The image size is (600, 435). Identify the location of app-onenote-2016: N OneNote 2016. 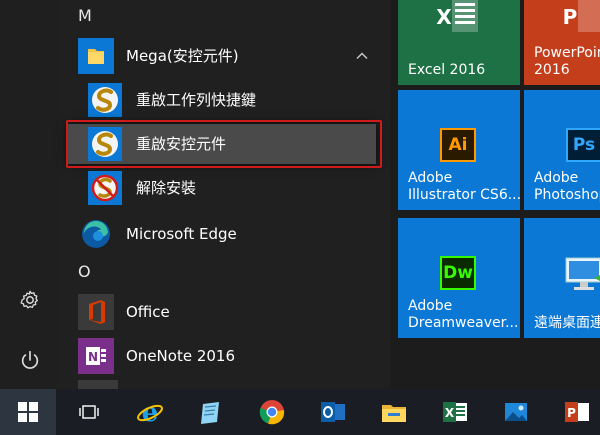
(228, 356).